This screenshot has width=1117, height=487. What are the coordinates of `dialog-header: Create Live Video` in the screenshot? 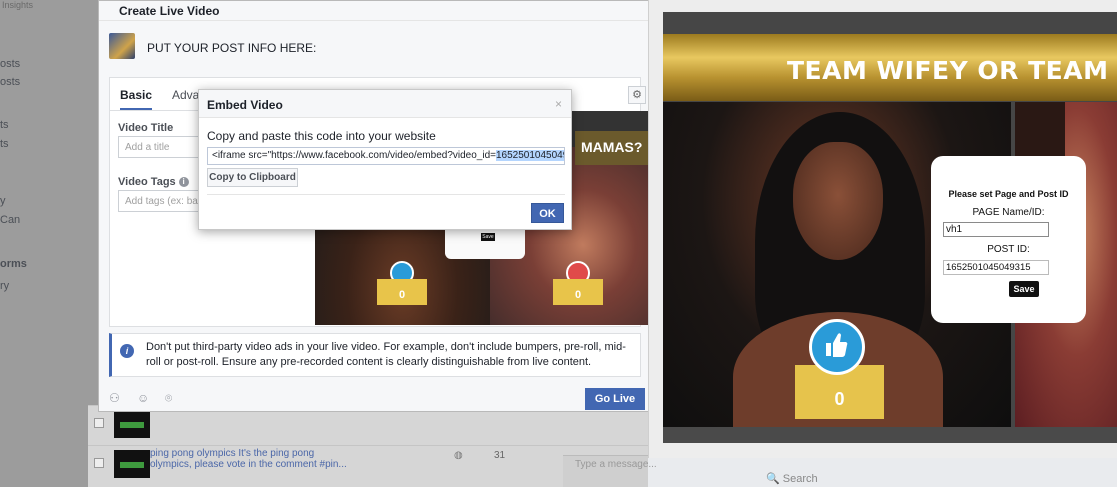 It's located at (374, 11).